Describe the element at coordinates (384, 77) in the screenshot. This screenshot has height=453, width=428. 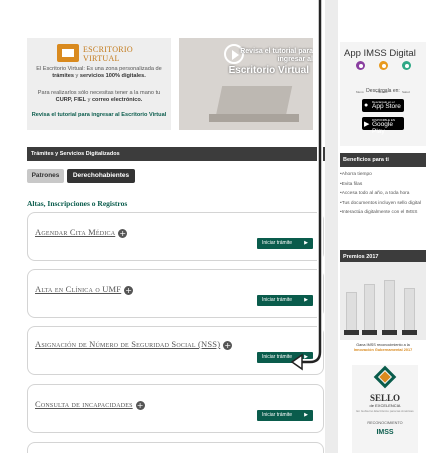
I see `app-feature-icons: Menú Trámites Salud` at that location.